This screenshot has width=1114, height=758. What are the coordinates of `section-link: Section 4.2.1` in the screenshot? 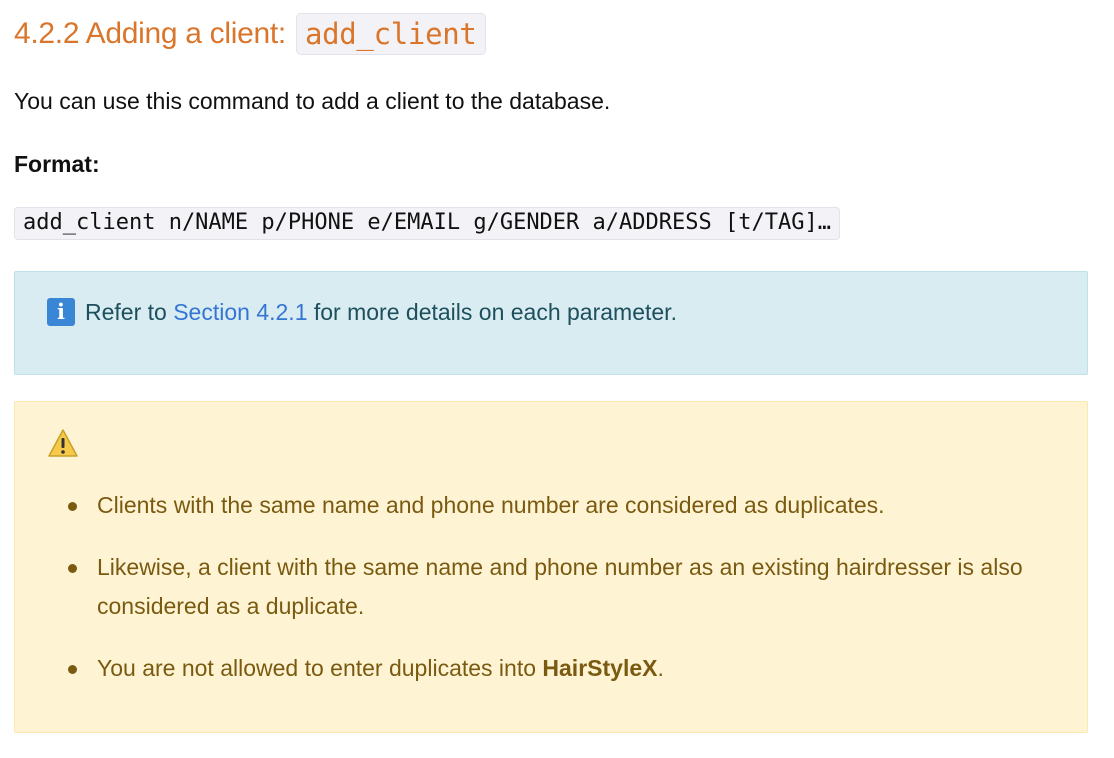 It's located at (240, 312).